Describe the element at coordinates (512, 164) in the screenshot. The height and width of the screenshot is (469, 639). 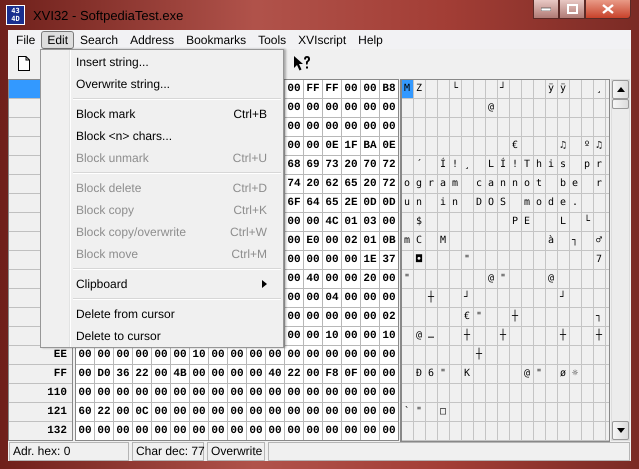
I see `ascii-row-text: ´ Í!¸ LÍ!This pr` at that location.